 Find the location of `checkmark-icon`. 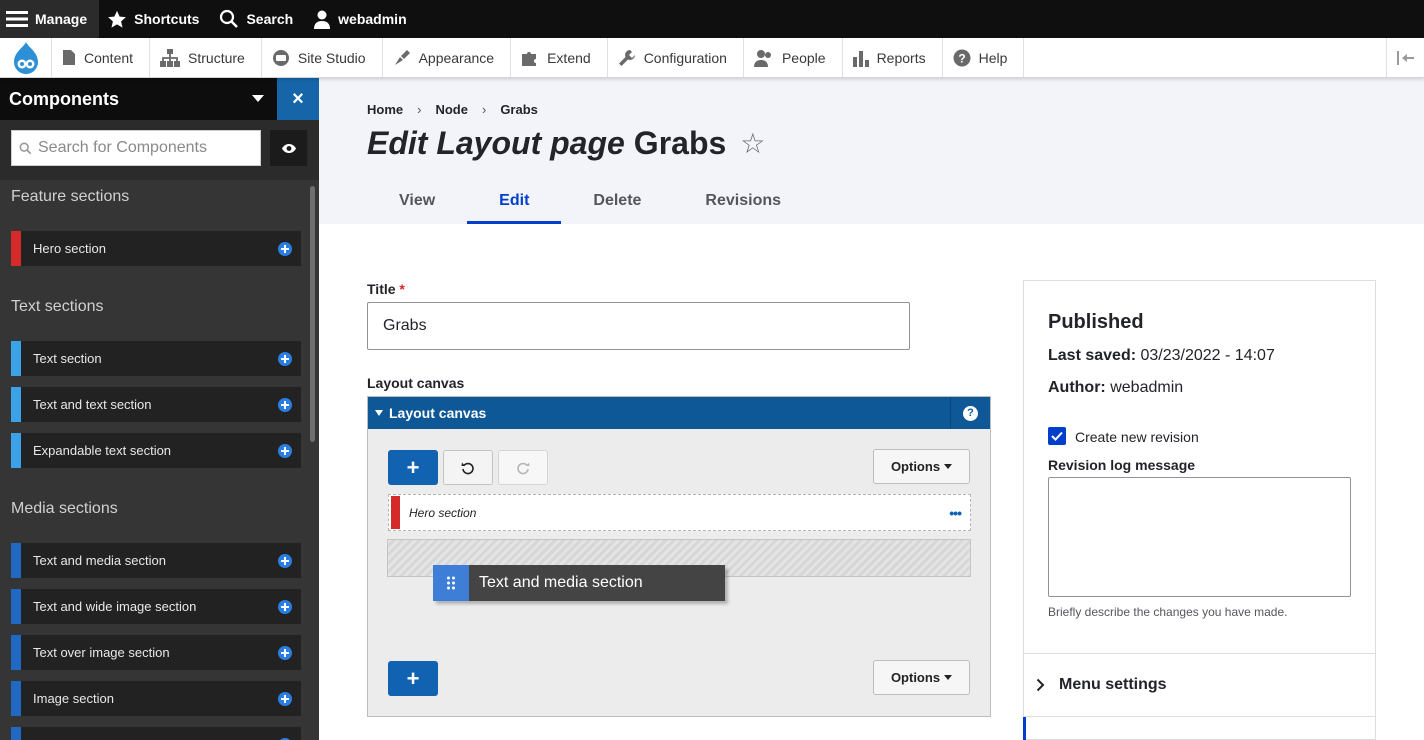

checkmark-icon is located at coordinates (1057, 436).